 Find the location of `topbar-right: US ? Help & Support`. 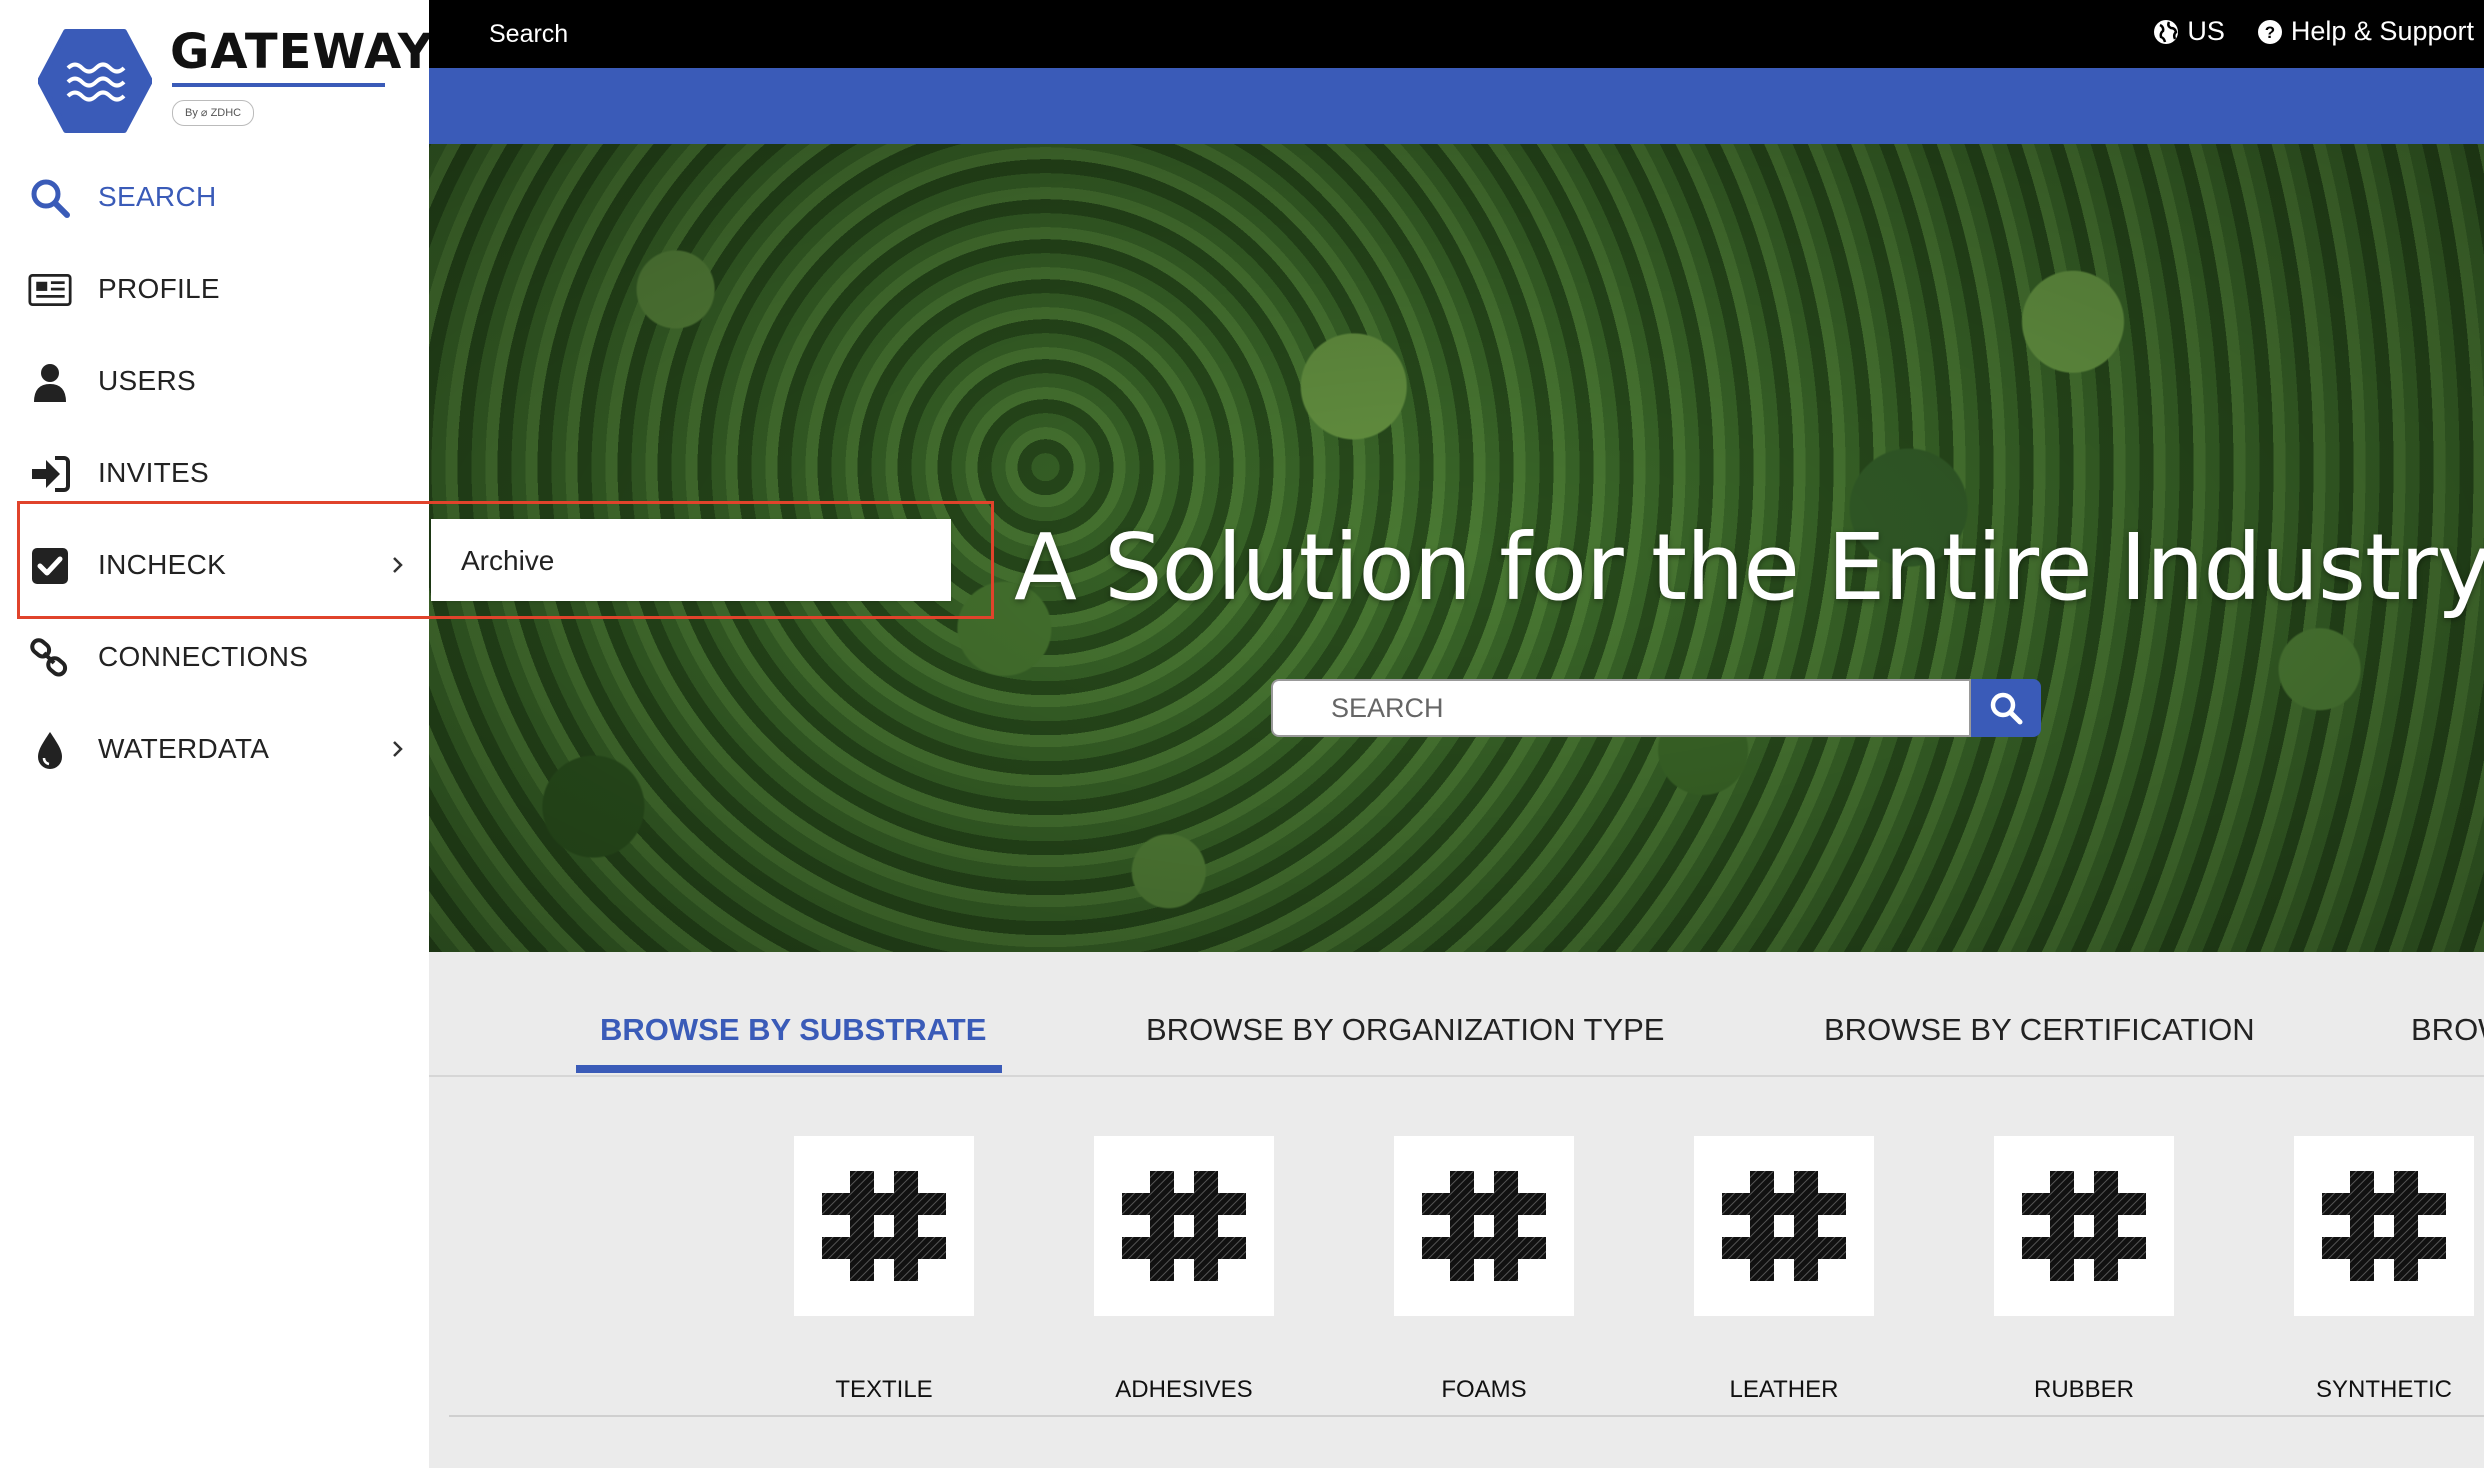

topbar-right: US ? Help & Support is located at coordinates (2313, 31).